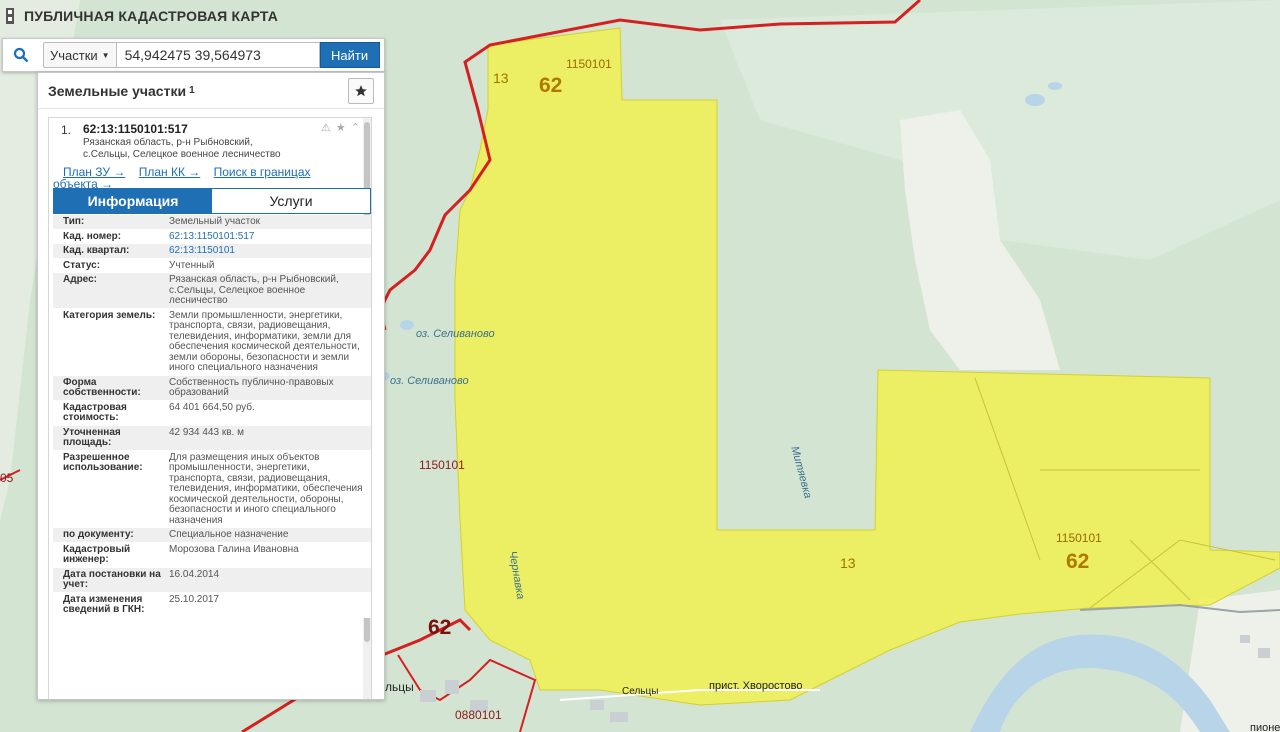 The height and width of the screenshot is (732, 1280). Describe the element at coordinates (98, 534) in the screenshot. I see `info-key: по документу:` at that location.